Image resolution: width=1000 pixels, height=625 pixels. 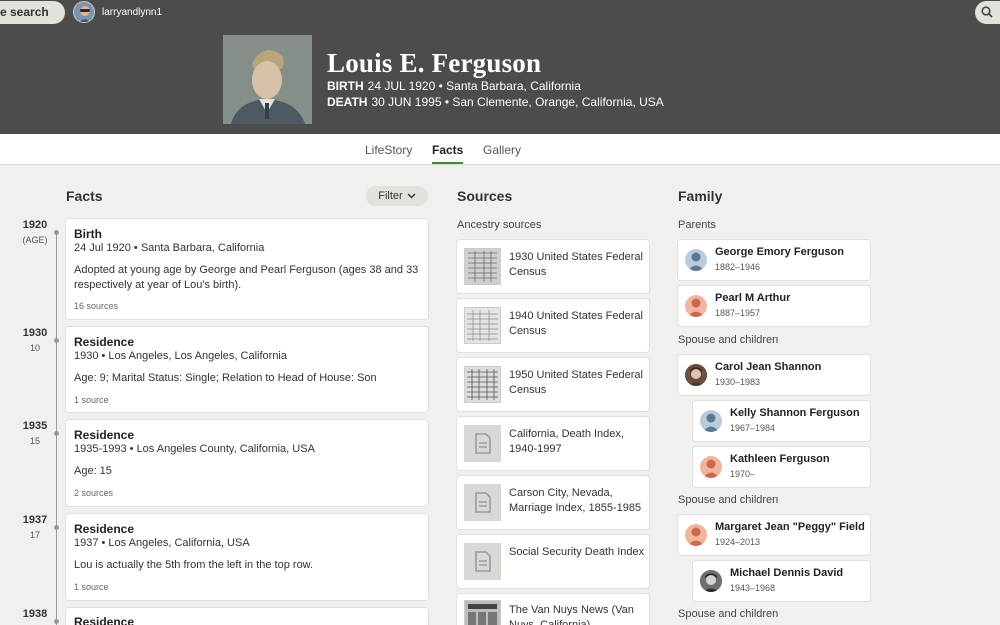 What do you see at coordinates (738, 313) in the screenshot?
I see `family-member-dates: 1887–1957` at bounding box center [738, 313].